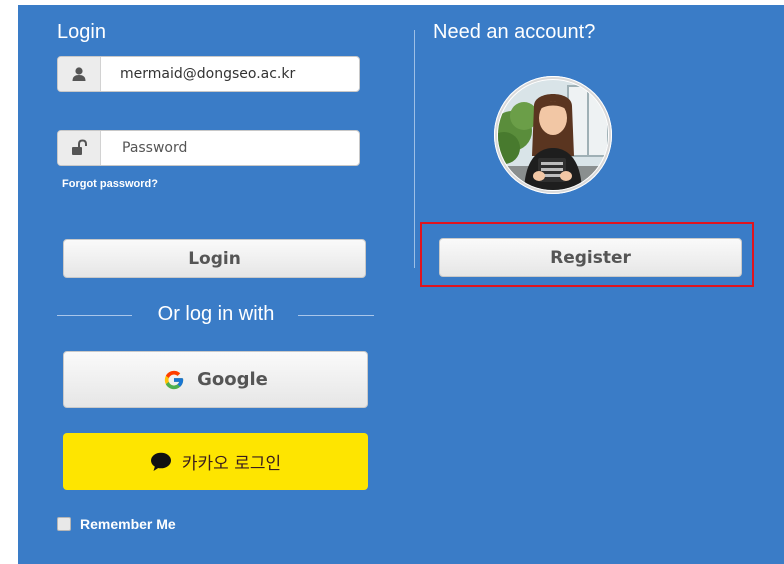  I want to click on email-field, so click(208, 74).